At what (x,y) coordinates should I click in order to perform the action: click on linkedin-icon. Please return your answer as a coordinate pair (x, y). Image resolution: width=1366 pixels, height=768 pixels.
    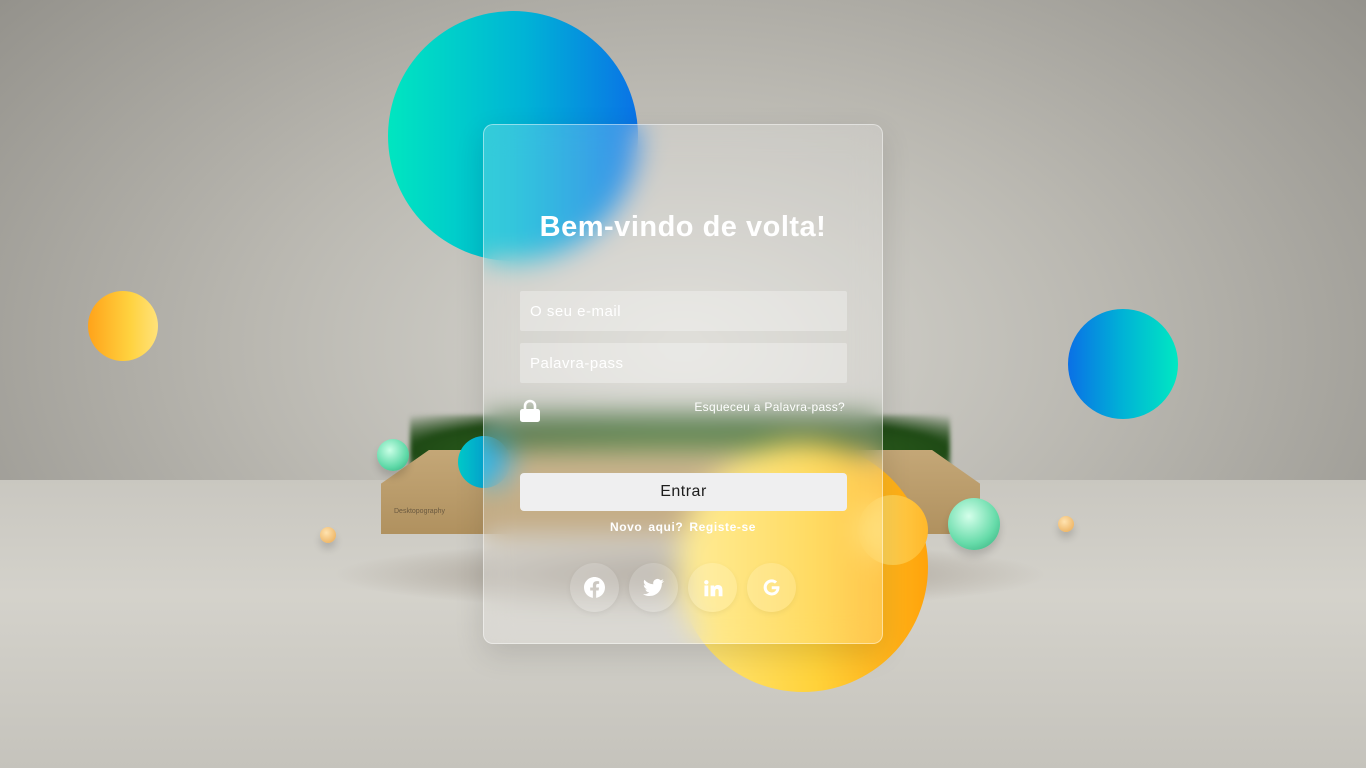
    Looking at the image, I should click on (713, 588).